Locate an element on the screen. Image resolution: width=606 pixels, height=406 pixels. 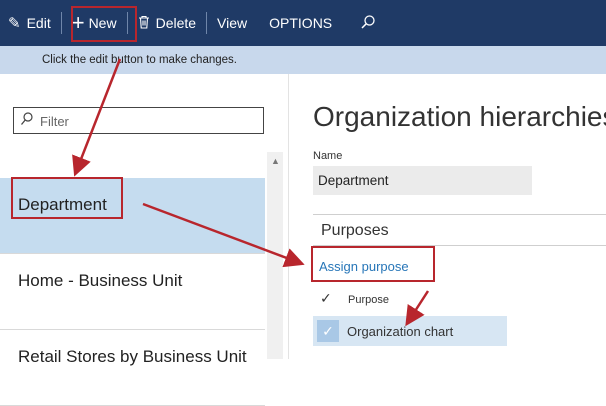
edit-button: ✎ Edit is located at coordinates (29, 23).